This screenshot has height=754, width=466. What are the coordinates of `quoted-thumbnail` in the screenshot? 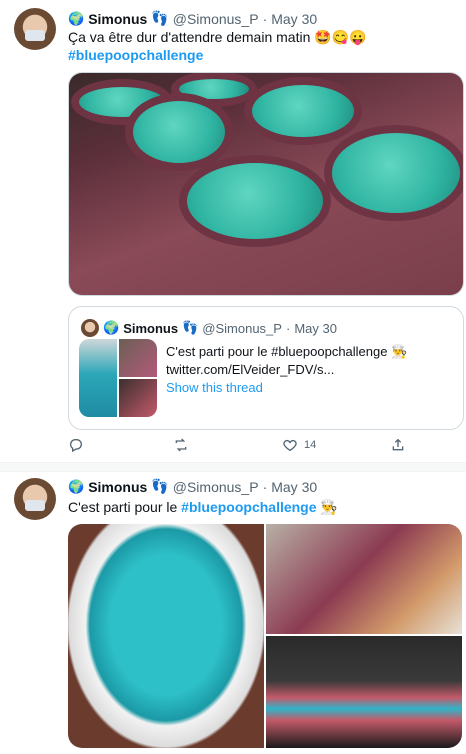 It's located at (118, 378).